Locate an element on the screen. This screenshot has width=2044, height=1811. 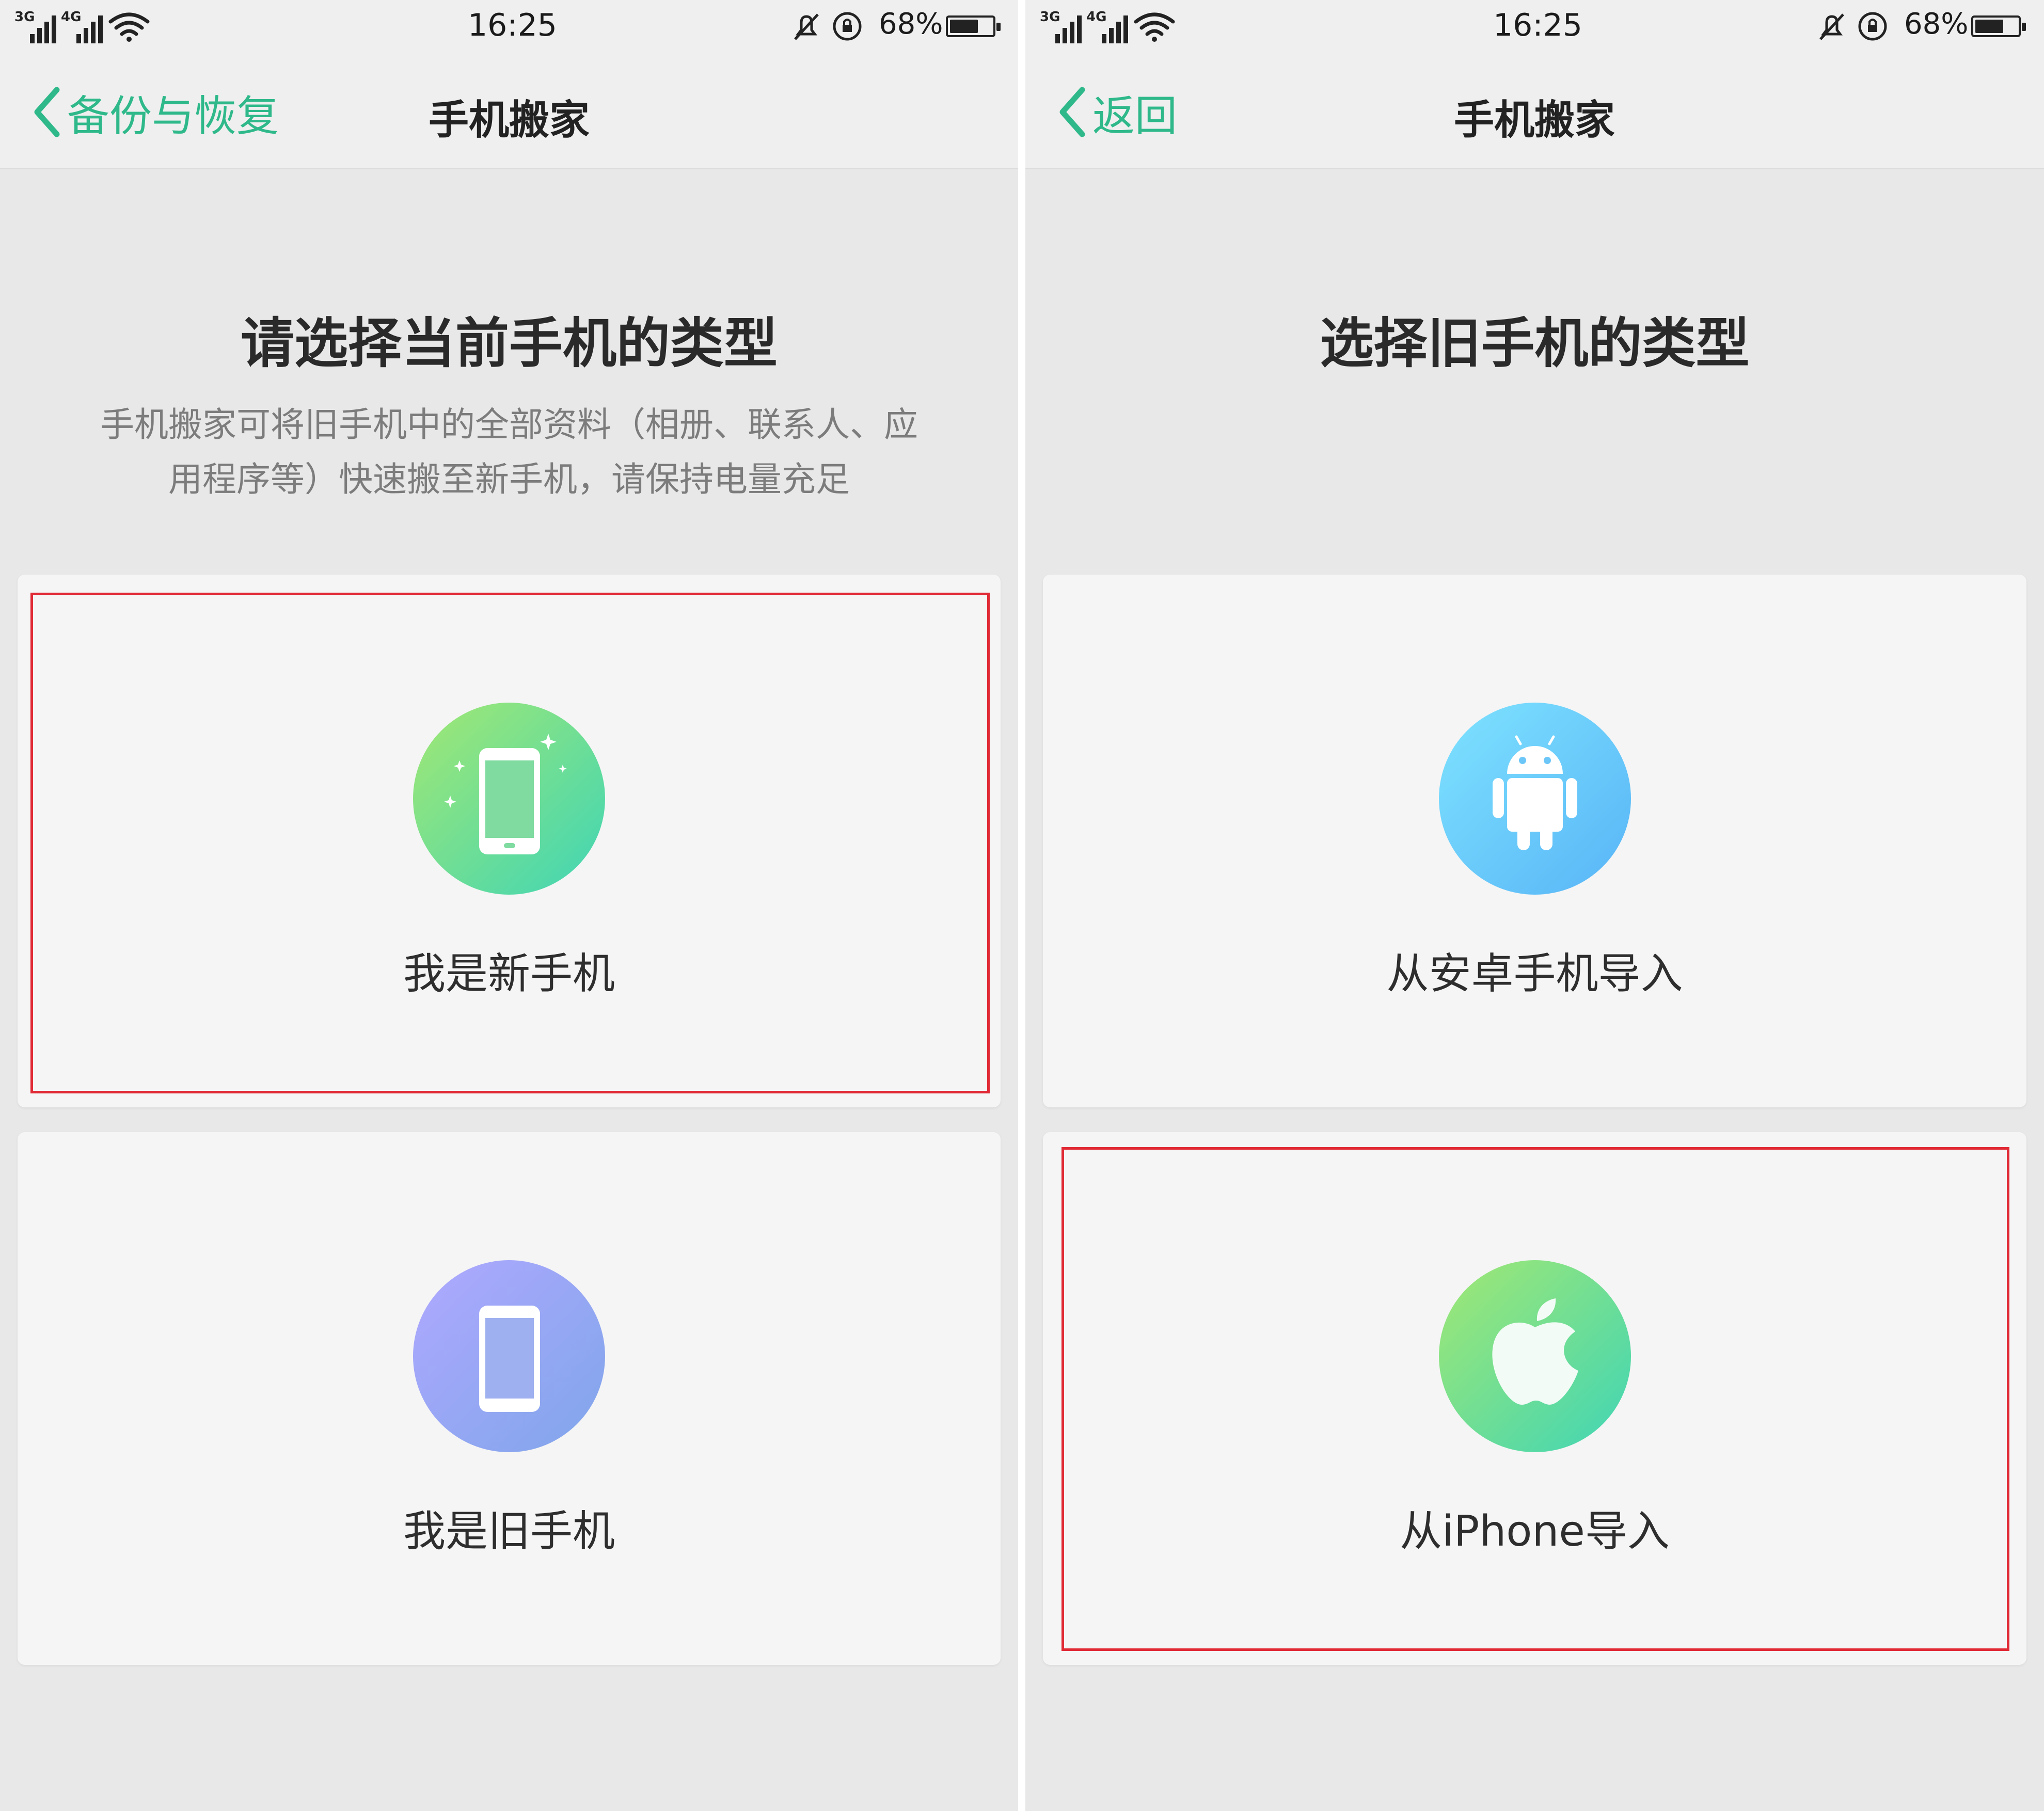
option-label: 我是旧手机 is located at coordinates (509, 1531).